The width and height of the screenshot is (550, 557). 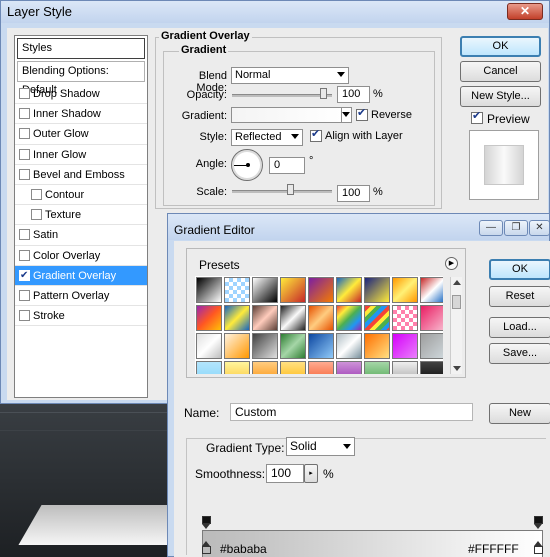 What do you see at coordinates (290, 75) in the screenshot?
I see `blend-mode-dropdown: Normal` at bounding box center [290, 75].